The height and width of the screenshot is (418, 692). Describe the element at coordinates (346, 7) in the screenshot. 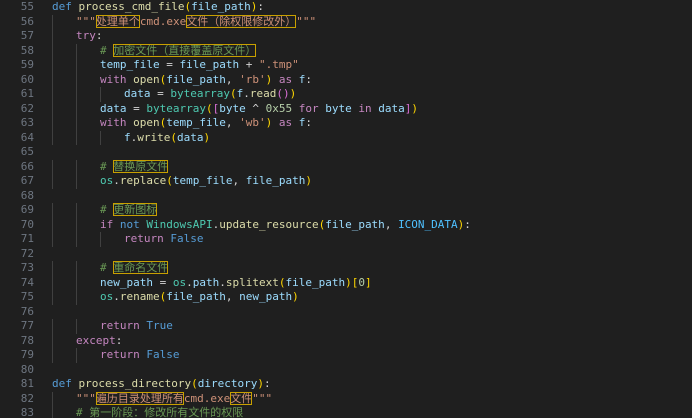

I see `code-line: 55 def process_cmd_file(file_path):` at that location.